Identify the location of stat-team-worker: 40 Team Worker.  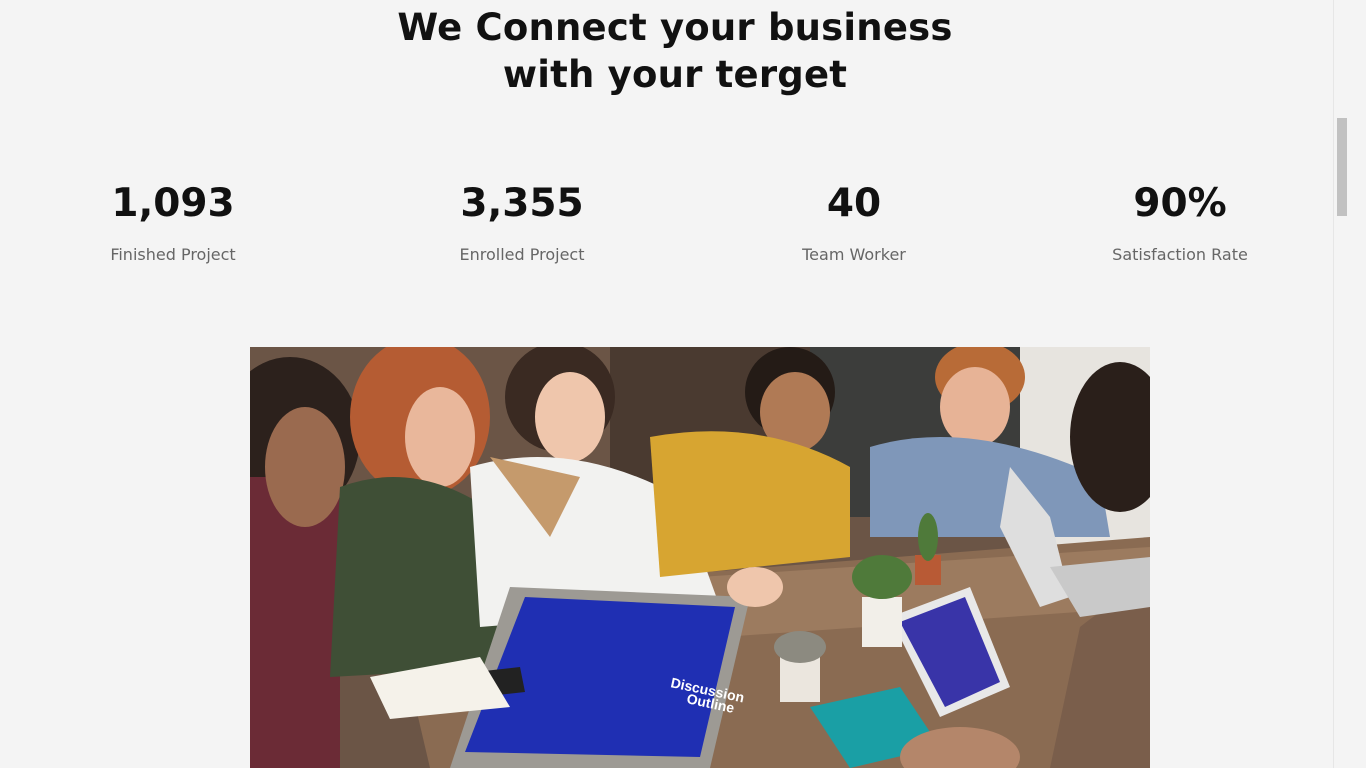
(854, 222).